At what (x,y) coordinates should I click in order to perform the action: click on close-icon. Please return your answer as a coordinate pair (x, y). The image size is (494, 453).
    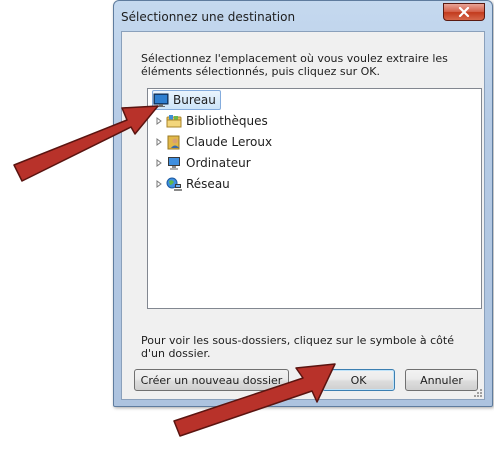
    Looking at the image, I should click on (464, 12).